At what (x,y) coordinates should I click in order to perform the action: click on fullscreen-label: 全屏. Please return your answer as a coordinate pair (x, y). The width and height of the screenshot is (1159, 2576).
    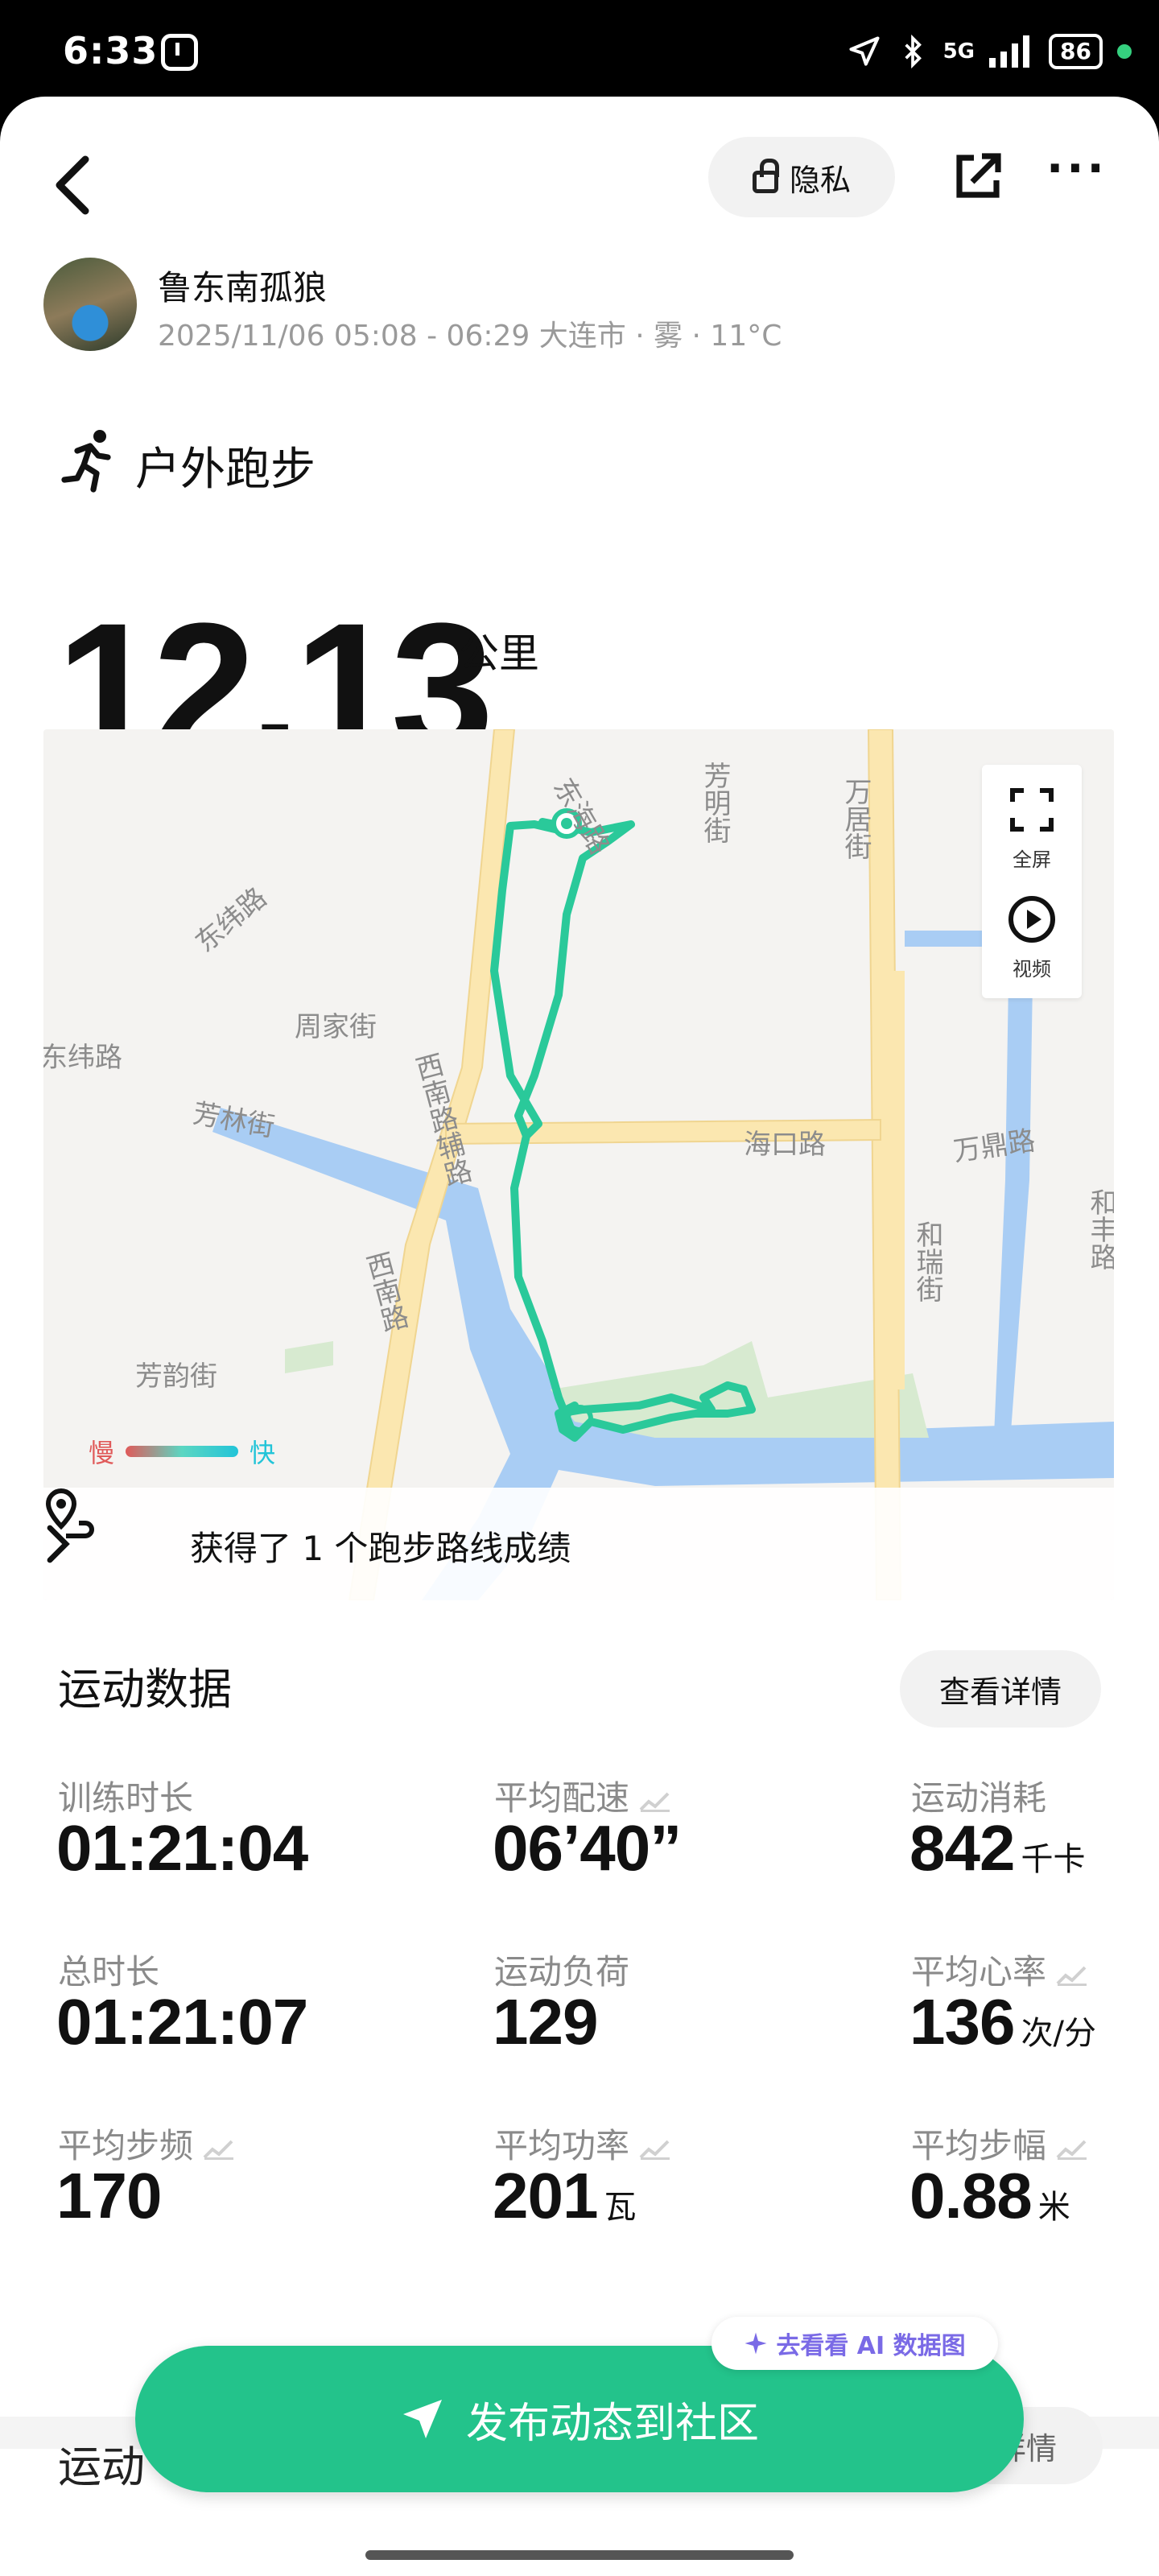
    Looking at the image, I should click on (1032, 858).